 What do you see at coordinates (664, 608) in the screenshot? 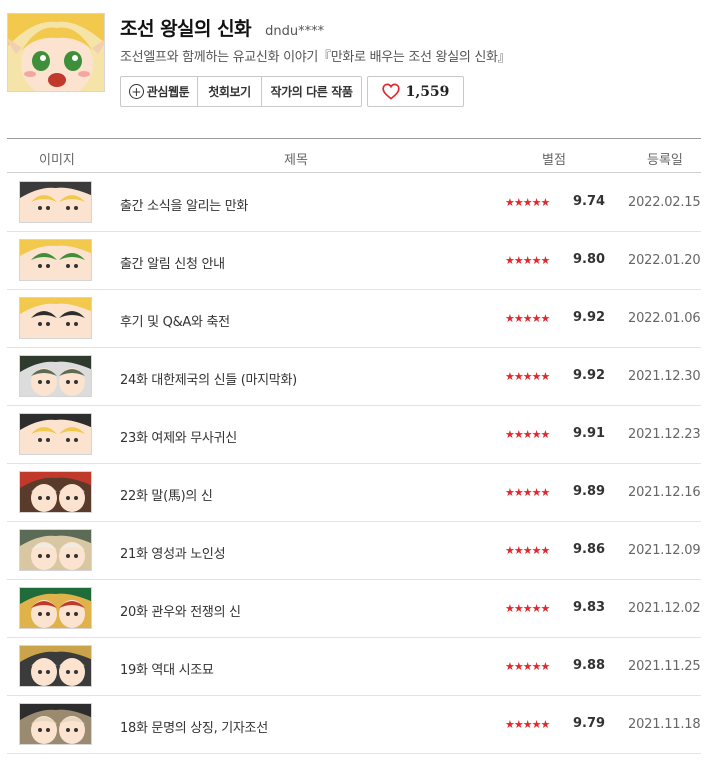
I see `episode-date: 2021.12.02` at bounding box center [664, 608].